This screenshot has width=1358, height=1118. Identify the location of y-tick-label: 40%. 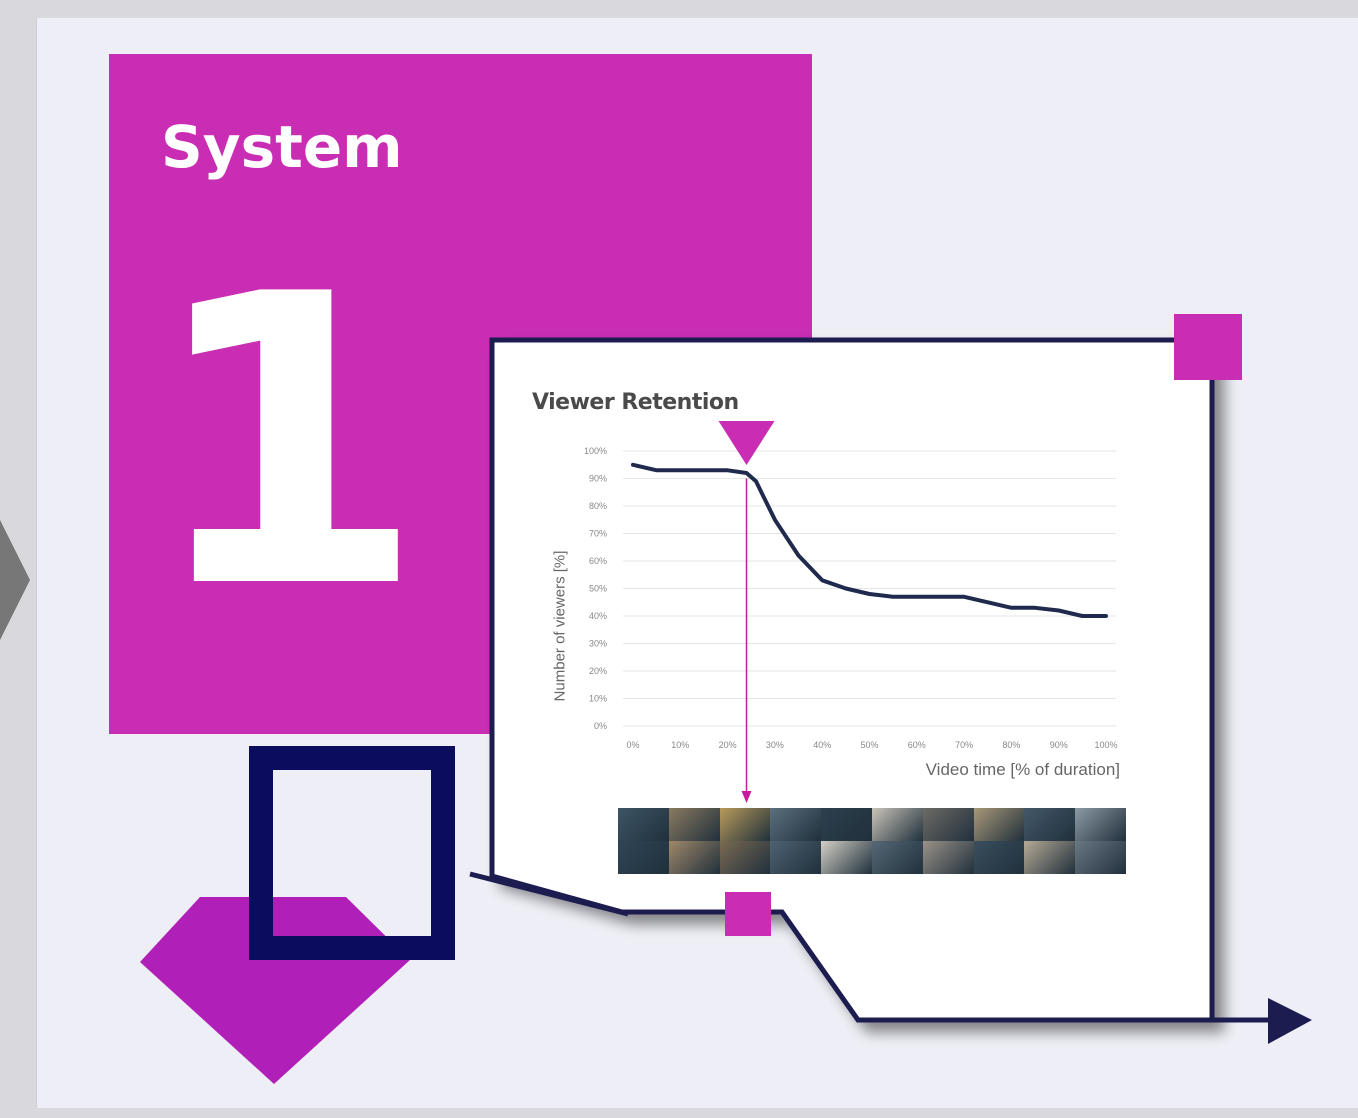
(598, 616).